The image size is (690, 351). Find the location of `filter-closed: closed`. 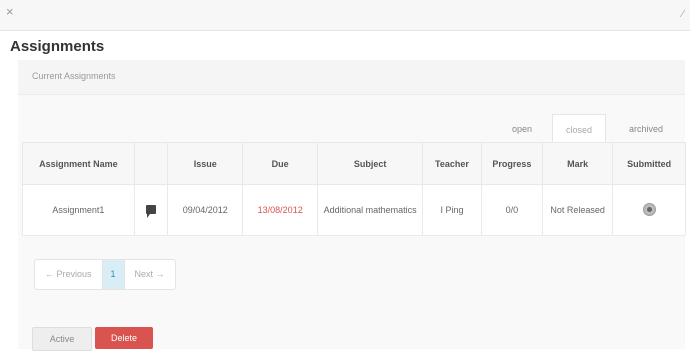

filter-closed: closed is located at coordinates (579, 129).